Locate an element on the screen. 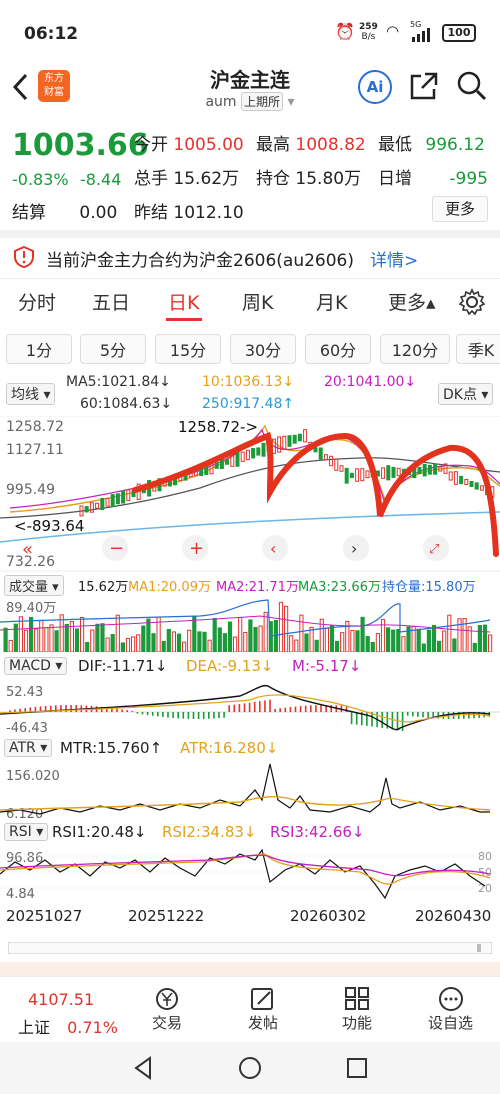 The height and width of the screenshot is (1094, 500). trade-button: 交易 is located at coordinates (167, 1009).